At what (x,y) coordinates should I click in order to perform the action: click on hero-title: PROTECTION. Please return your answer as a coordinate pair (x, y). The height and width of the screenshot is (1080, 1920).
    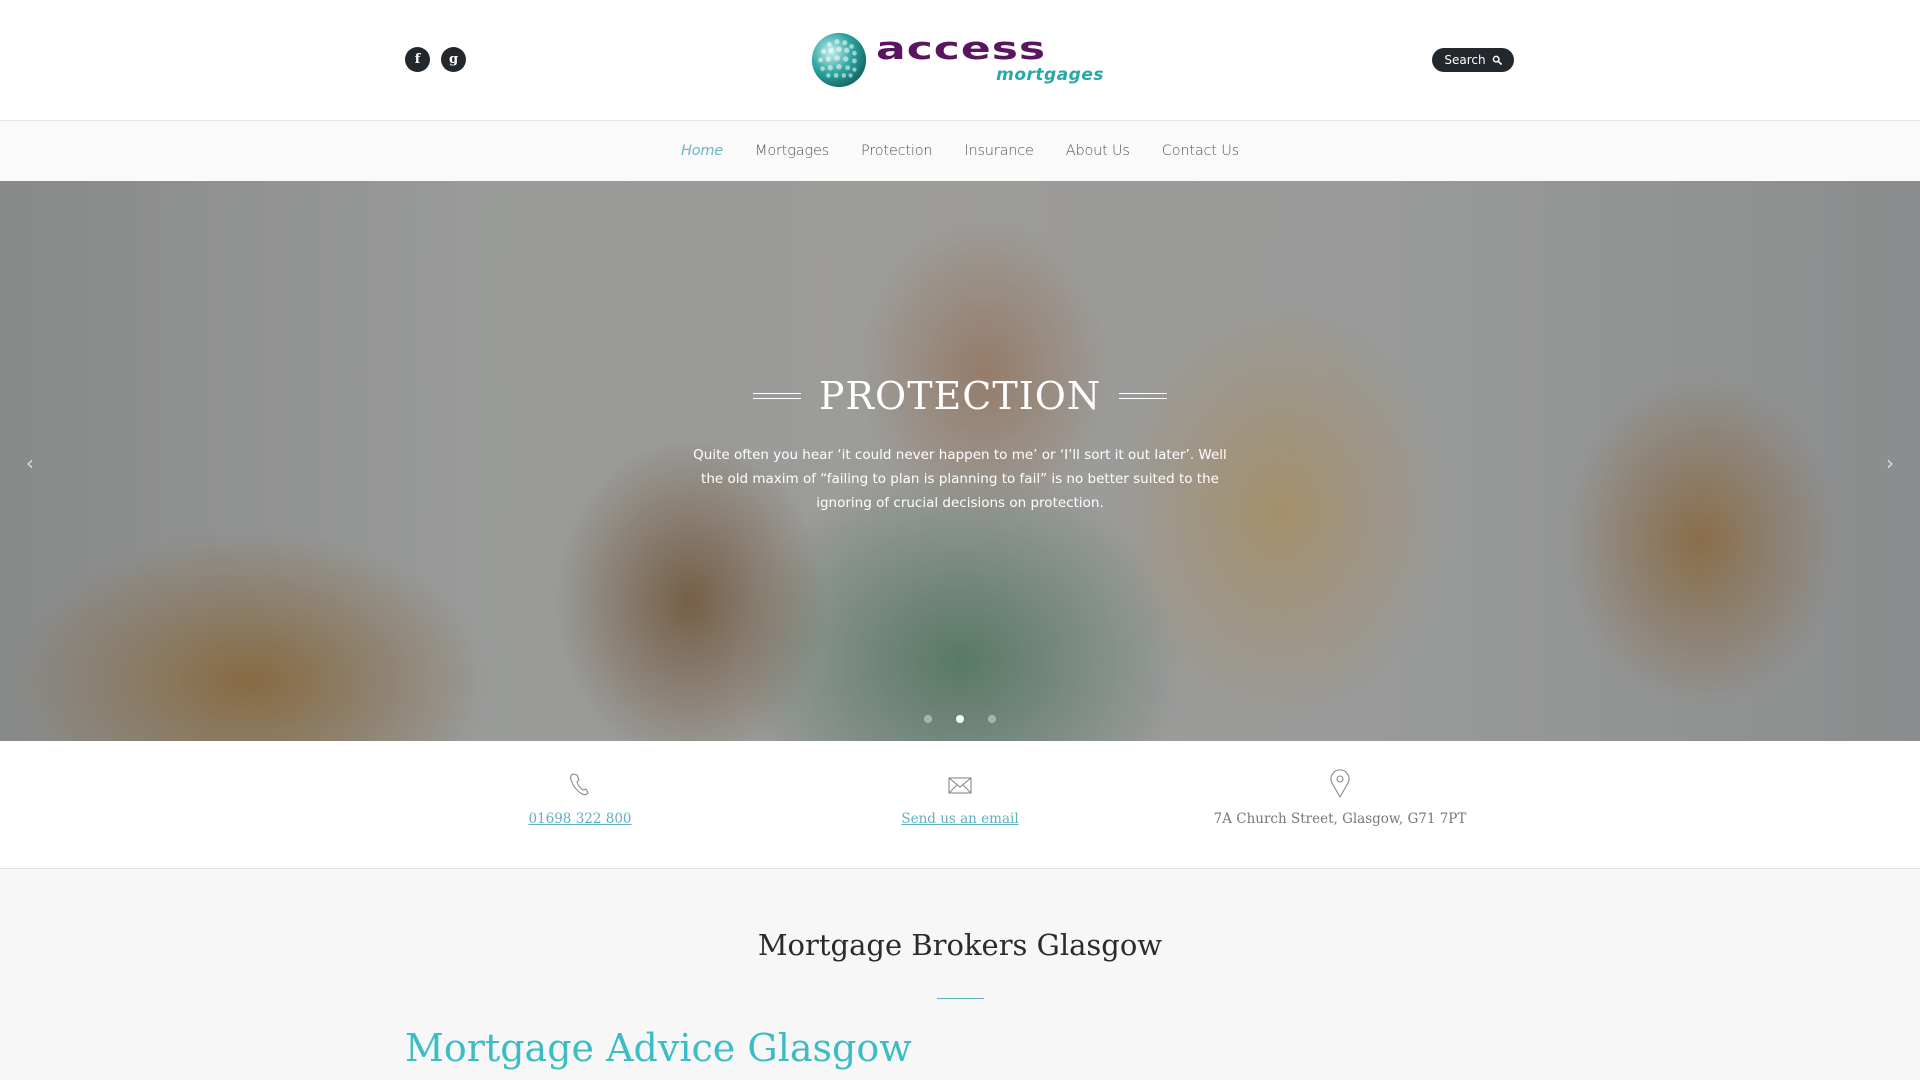
    Looking at the image, I should click on (960, 396).